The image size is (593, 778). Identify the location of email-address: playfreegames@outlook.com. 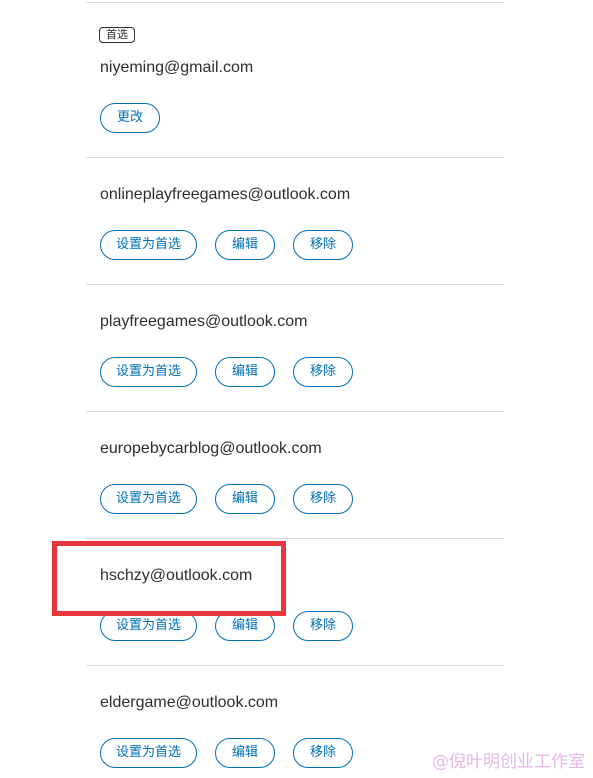
(204, 321).